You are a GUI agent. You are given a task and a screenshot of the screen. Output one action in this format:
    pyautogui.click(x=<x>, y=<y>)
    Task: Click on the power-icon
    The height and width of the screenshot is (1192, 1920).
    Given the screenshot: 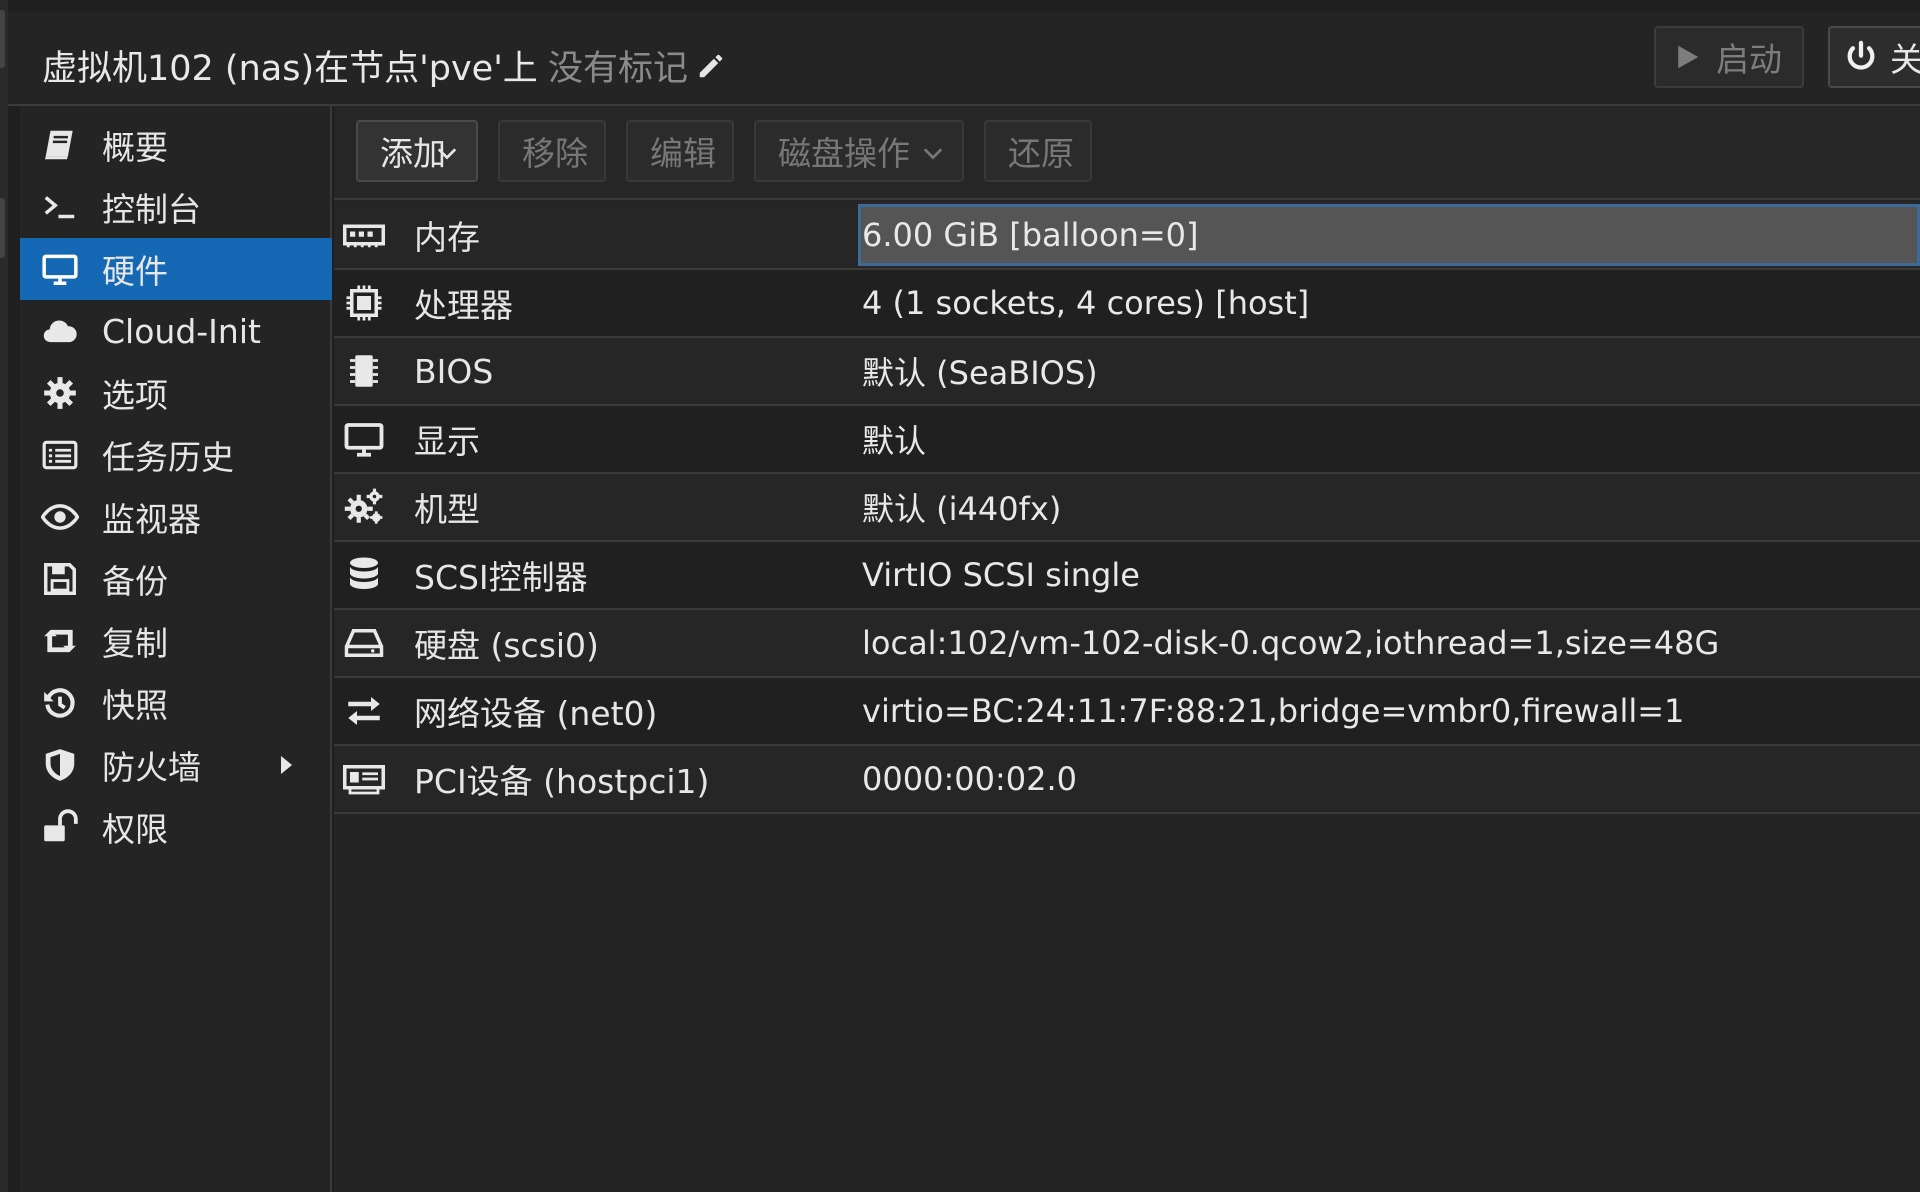 What is the action you would take?
    pyautogui.click(x=1861, y=55)
    